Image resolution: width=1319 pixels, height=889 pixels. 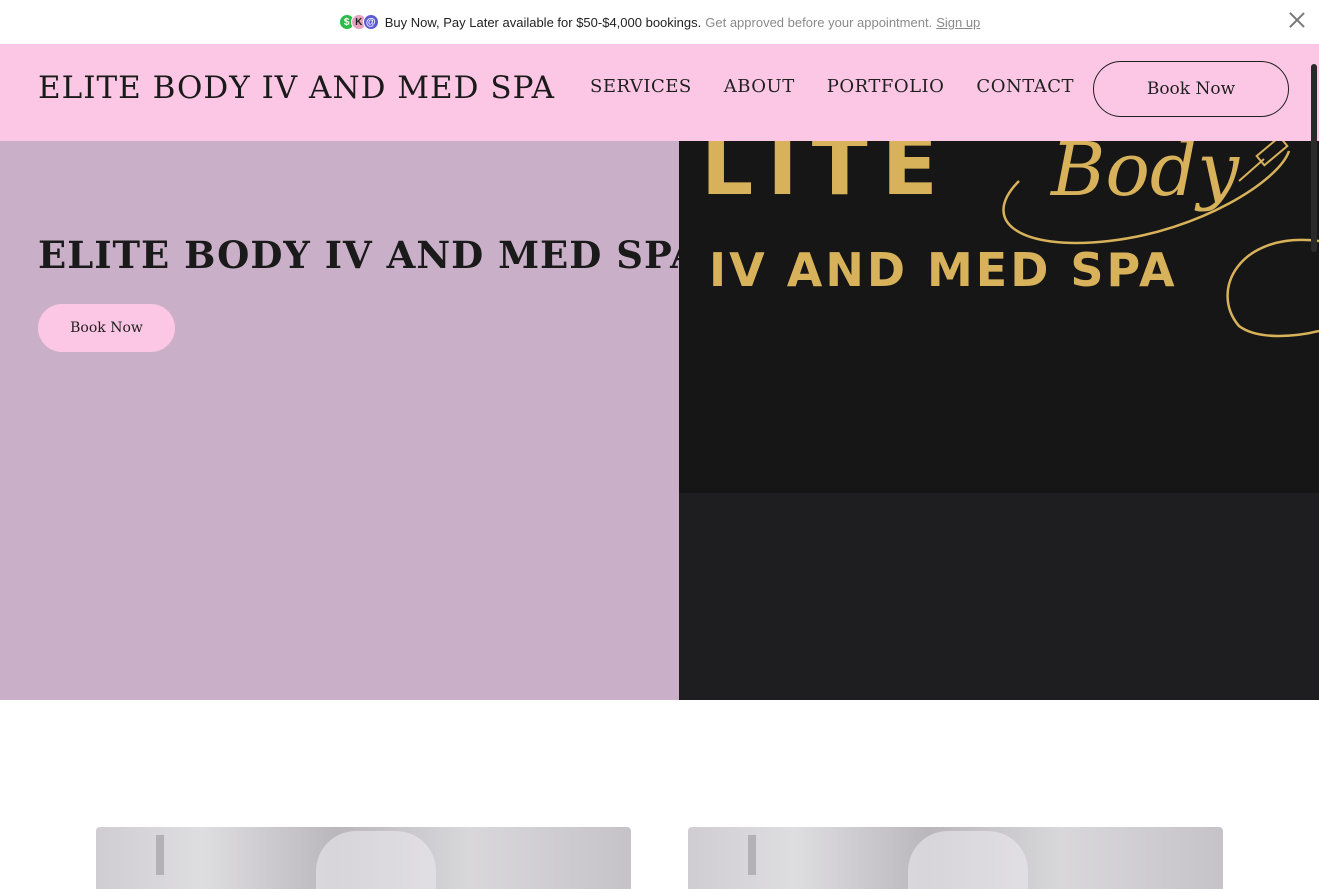 I want to click on nav-about: ABOUT, so click(x=759, y=86).